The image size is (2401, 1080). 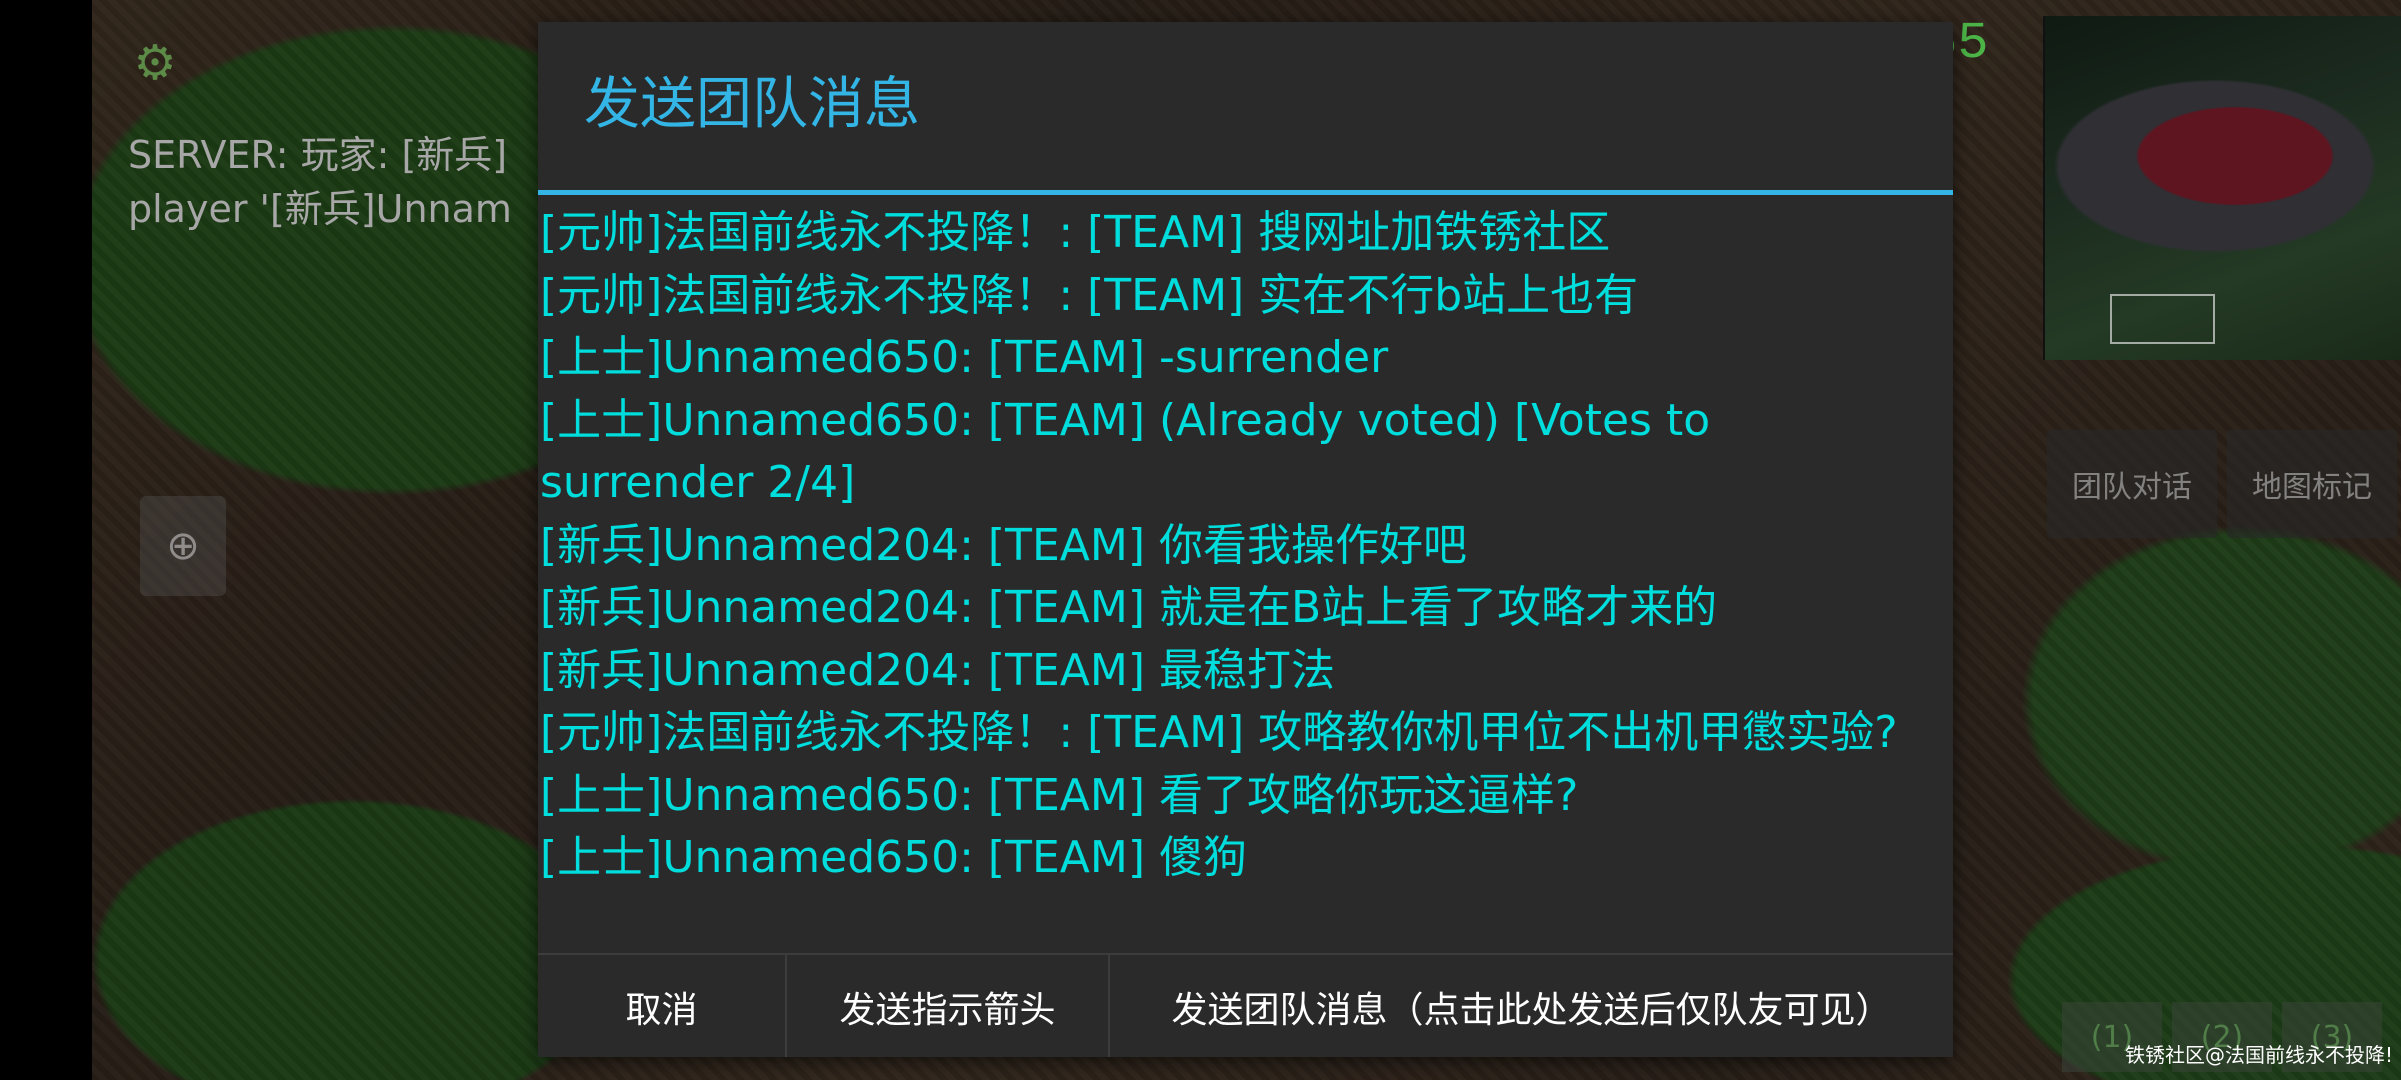 I want to click on dialog-button-bar: 取消 发送指示箭头 发送团队消息（点击此处发送后仅队友可见）, so click(x=1245, y=1005).